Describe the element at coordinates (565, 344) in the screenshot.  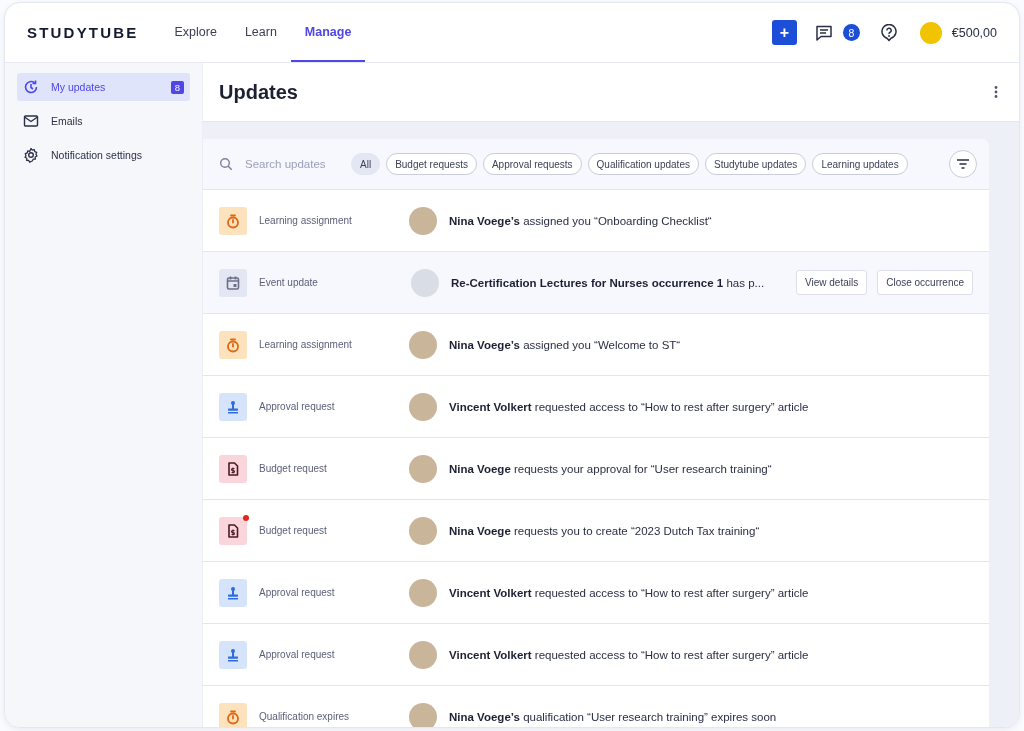
I see `update-message: Nina Voege’s assigned you “Welcome to ST“` at that location.